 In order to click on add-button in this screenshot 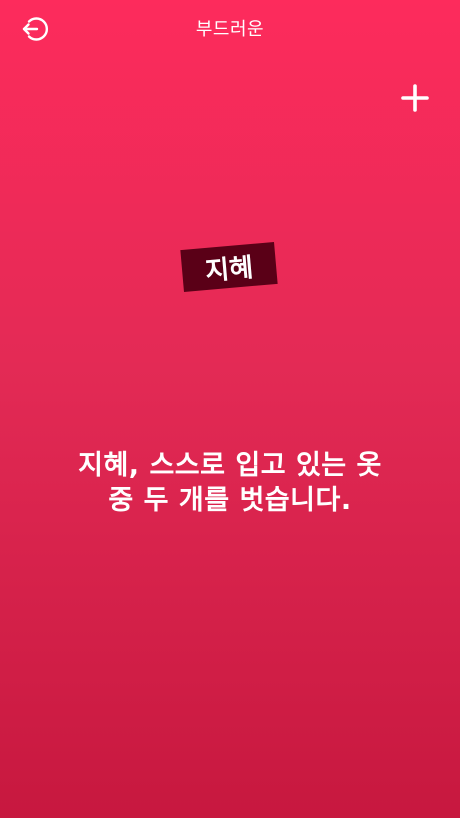, I will do `click(415, 98)`.